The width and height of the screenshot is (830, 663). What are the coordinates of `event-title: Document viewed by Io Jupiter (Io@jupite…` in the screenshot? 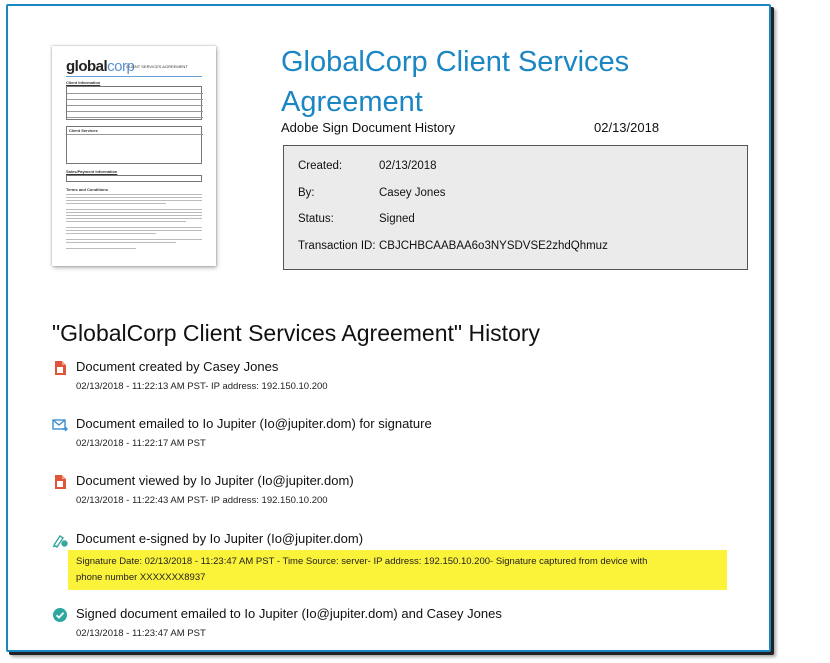 It's located at (215, 480).